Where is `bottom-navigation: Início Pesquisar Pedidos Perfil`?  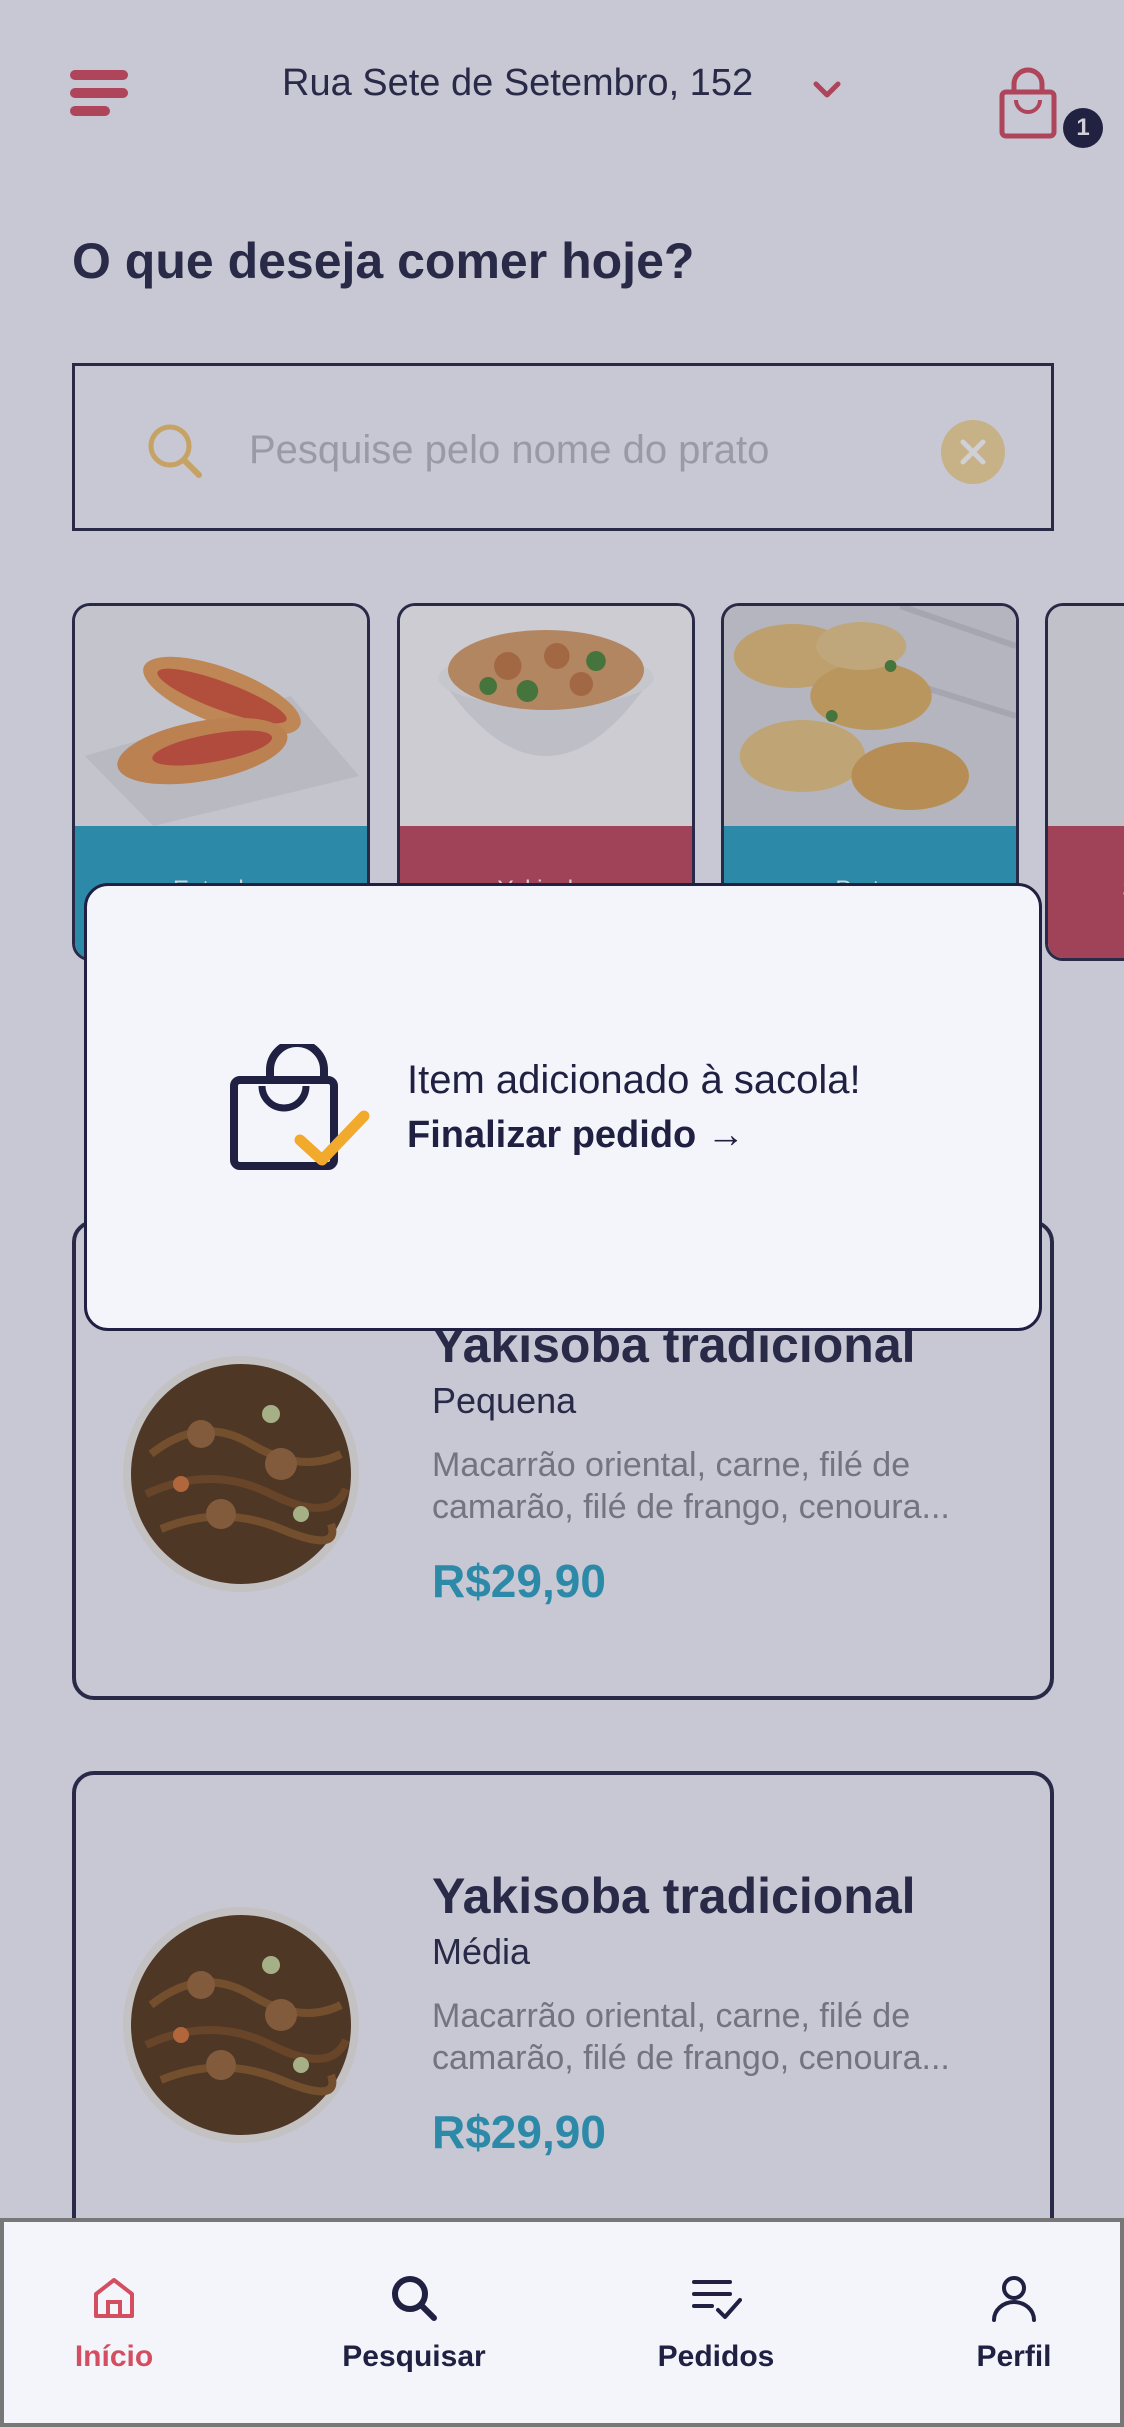 bottom-navigation: Início Pesquisar Pedidos Perfil is located at coordinates (562, 2322).